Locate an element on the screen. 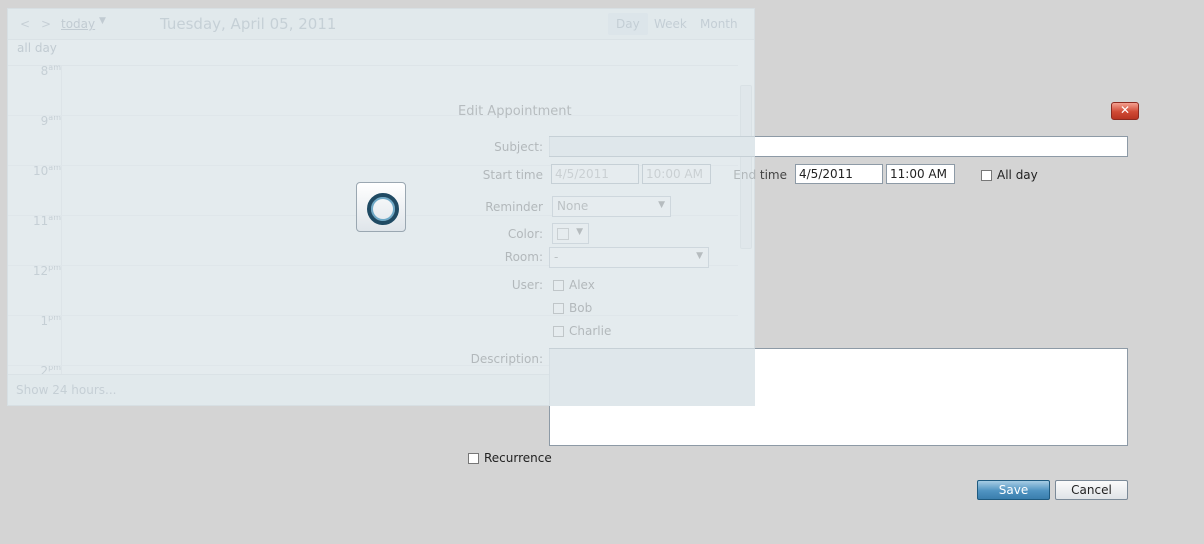  close-button: ✕ is located at coordinates (1125, 111).